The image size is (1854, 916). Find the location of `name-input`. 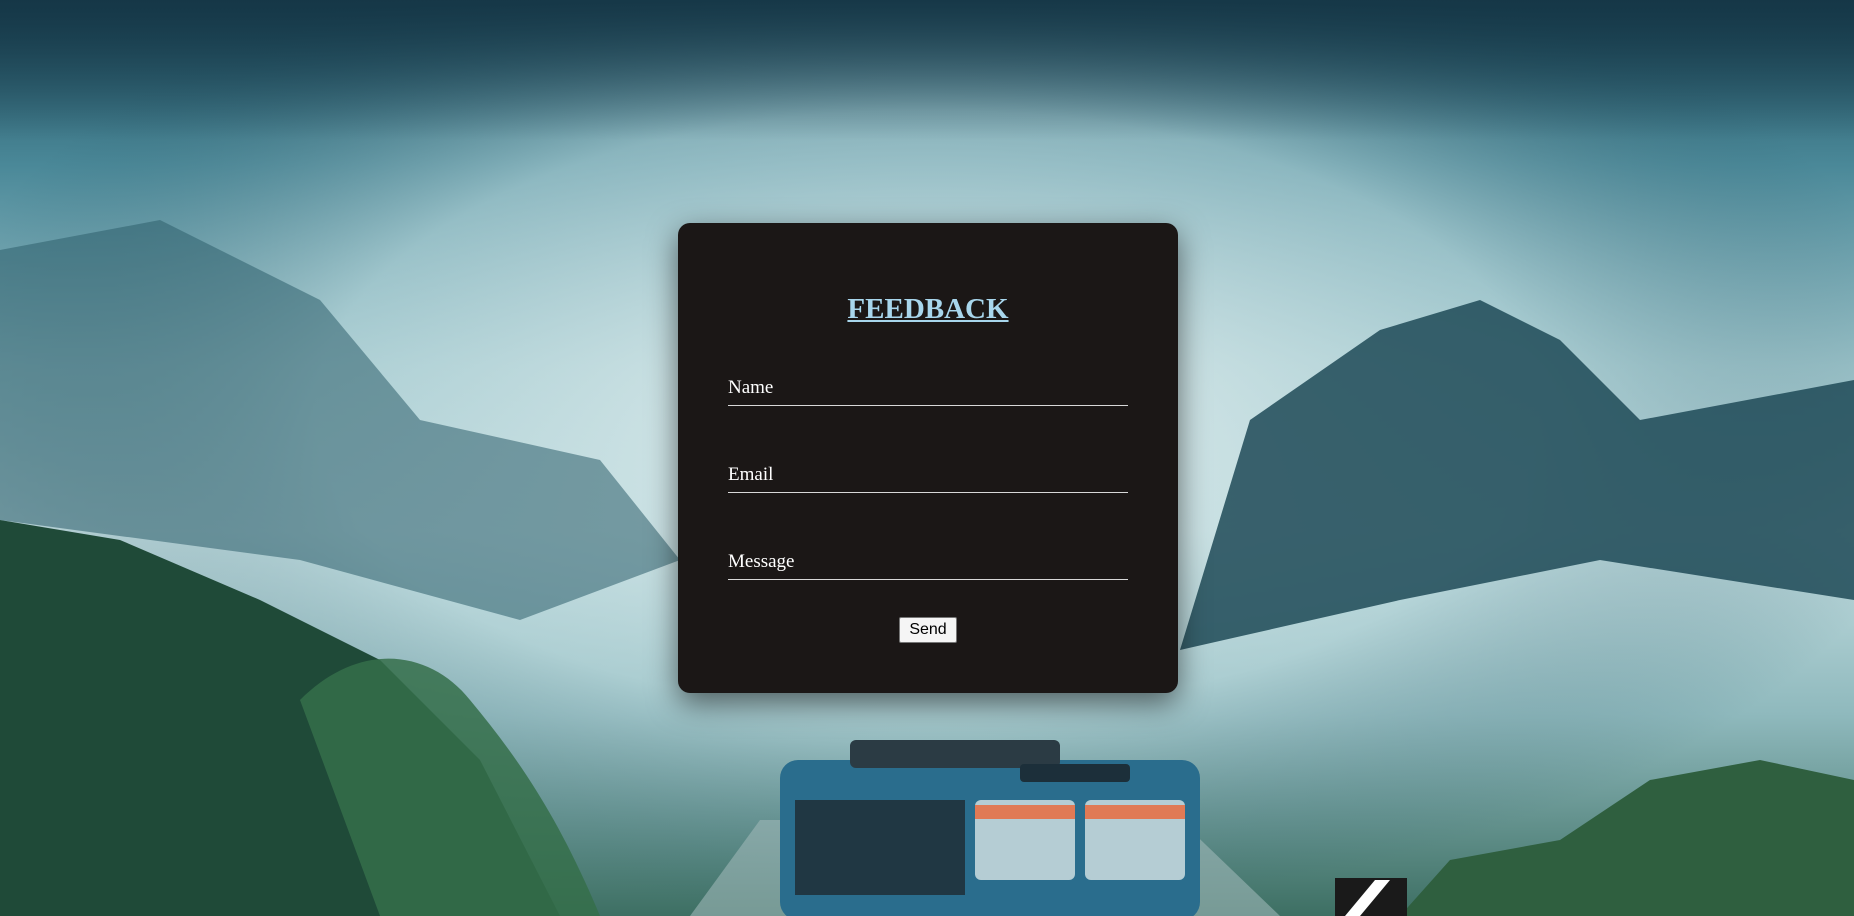

name-input is located at coordinates (930, 390).